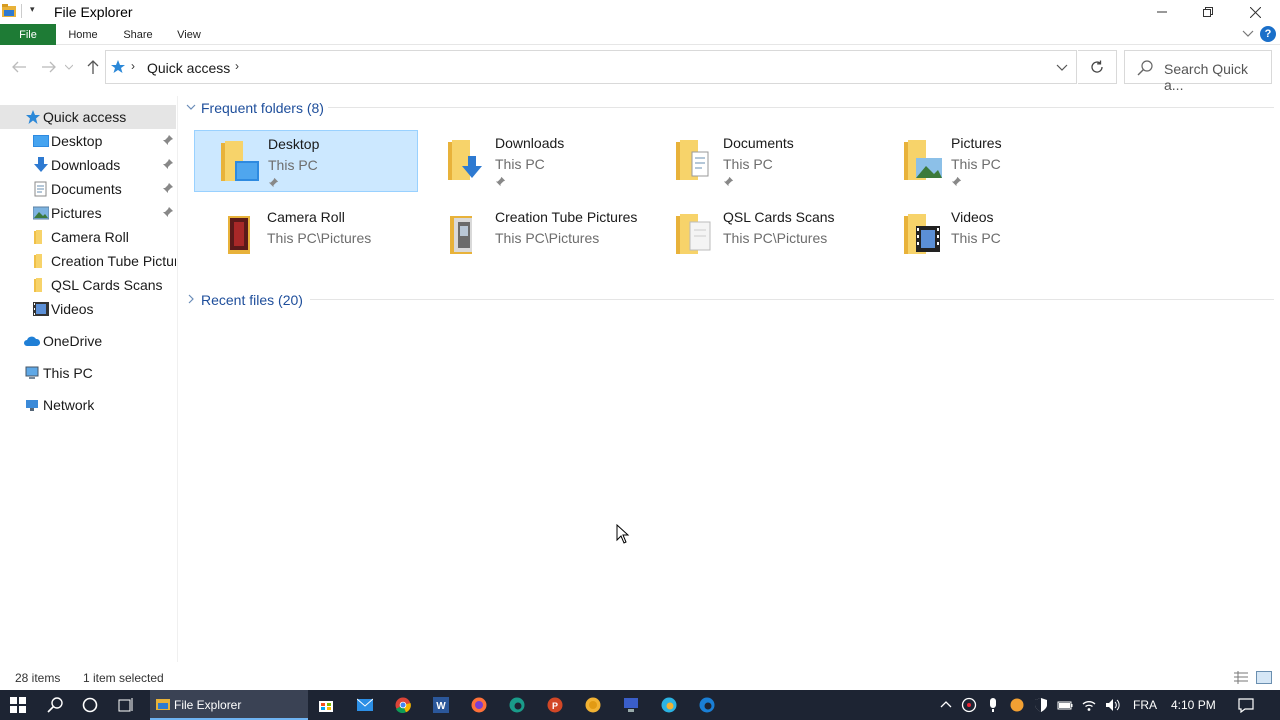 This screenshot has width=1280, height=720. What do you see at coordinates (1065, 705) in the screenshot?
I see `battery-icon` at bounding box center [1065, 705].